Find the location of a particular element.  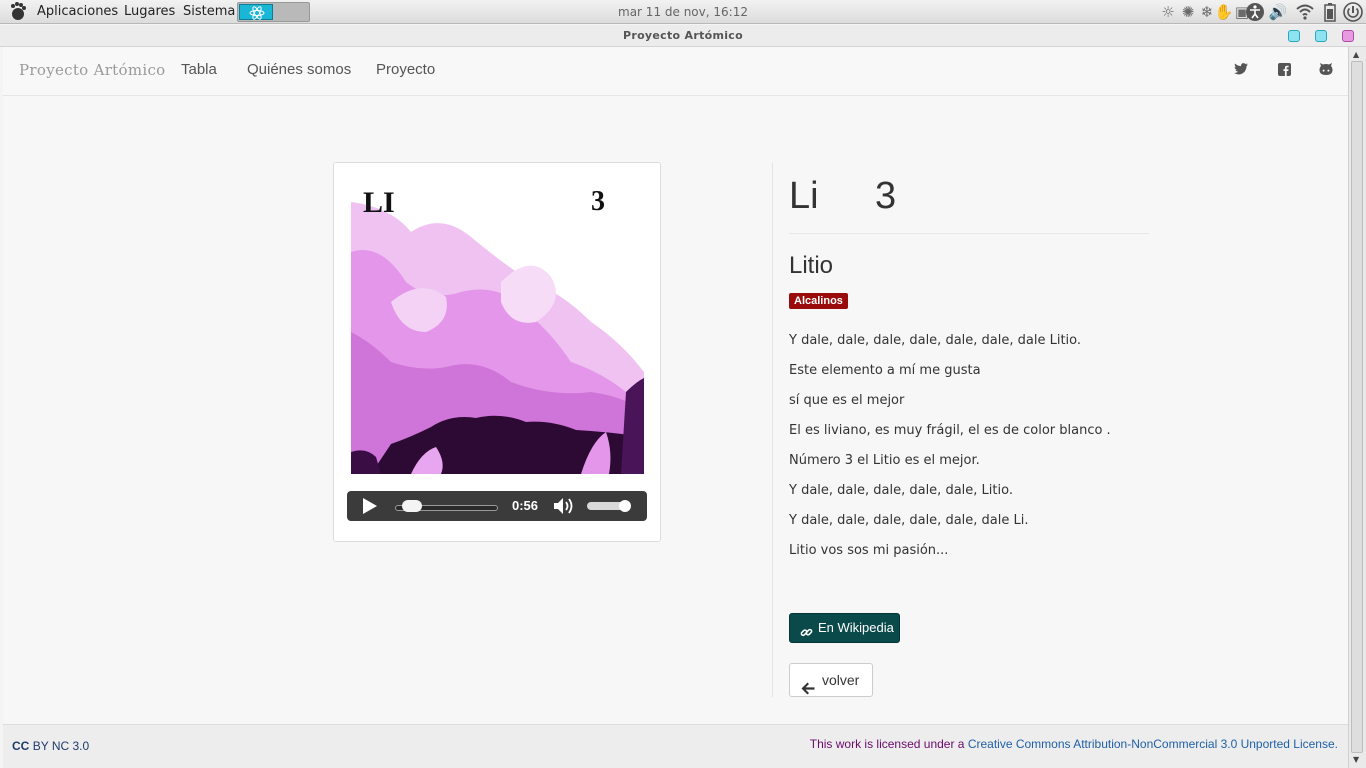

element-cover-image: LI 3 is located at coordinates (497, 328).